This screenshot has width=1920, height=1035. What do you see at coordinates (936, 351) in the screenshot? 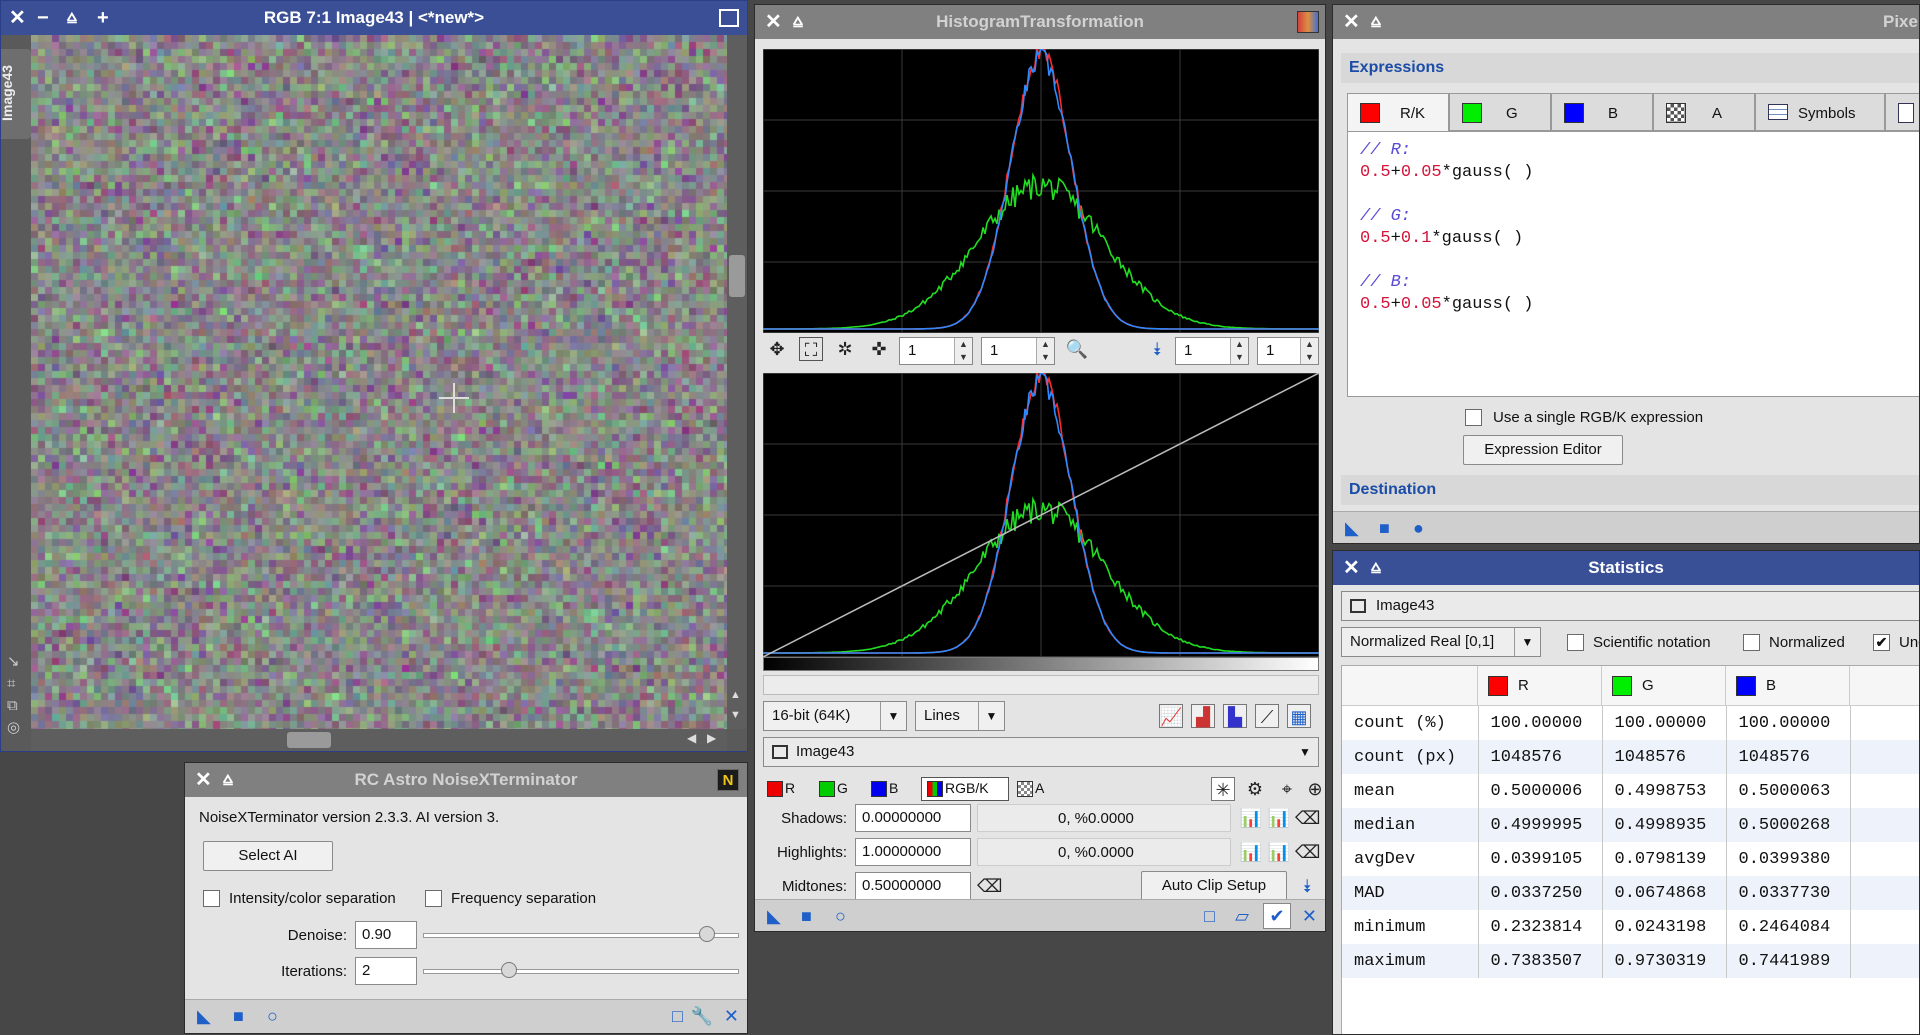
I see `horizontal-zoom-1: 1 ▲ ▼` at bounding box center [936, 351].